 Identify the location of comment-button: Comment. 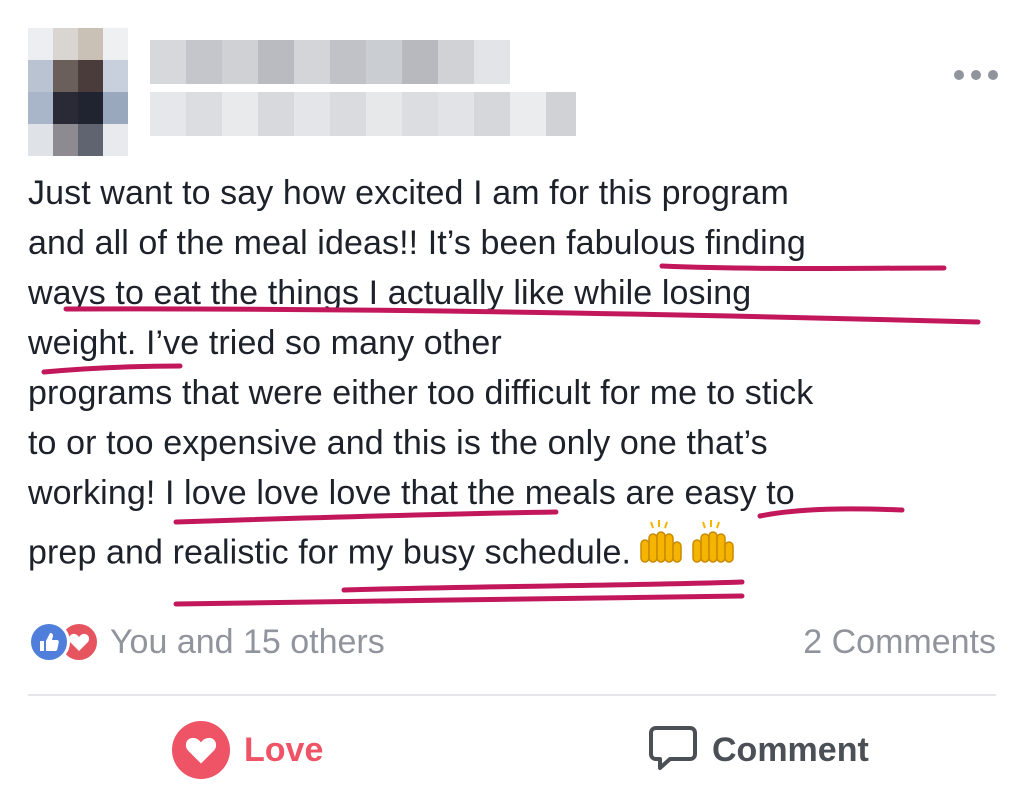
(758, 750).